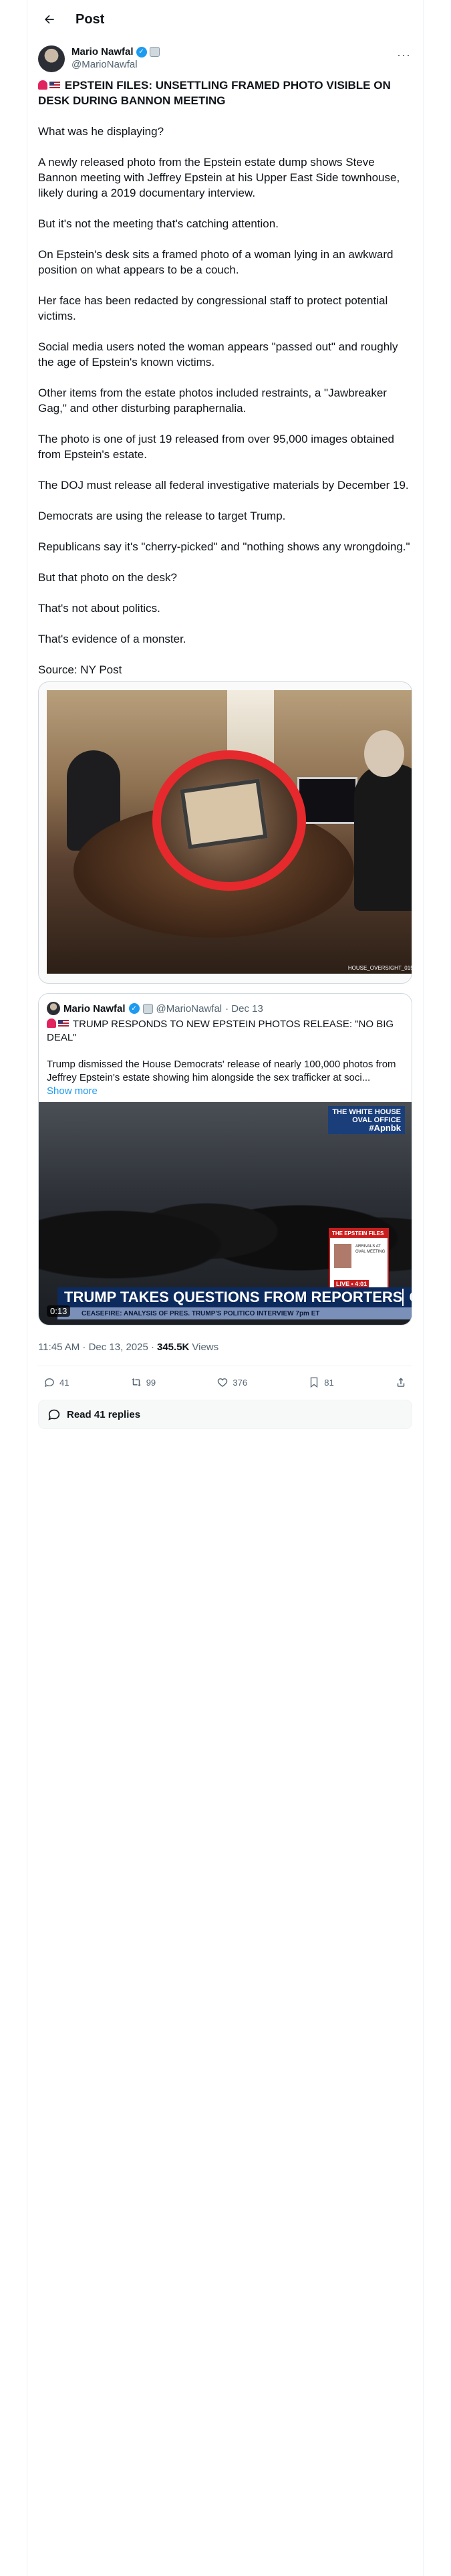 The height and width of the screenshot is (2576, 451). What do you see at coordinates (107, 578) in the screenshot?
I see `paragraph: But that photo on the desk?` at bounding box center [107, 578].